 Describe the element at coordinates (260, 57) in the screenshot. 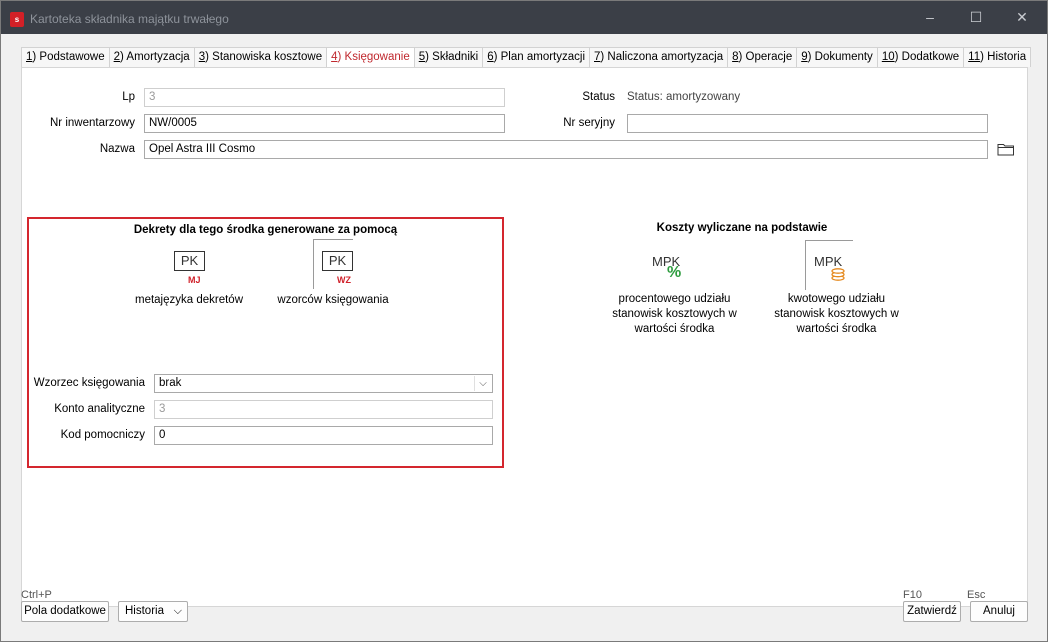

I see `tab-stanowiska-kosztowe: 3) Stanowiska kosztowe` at that location.